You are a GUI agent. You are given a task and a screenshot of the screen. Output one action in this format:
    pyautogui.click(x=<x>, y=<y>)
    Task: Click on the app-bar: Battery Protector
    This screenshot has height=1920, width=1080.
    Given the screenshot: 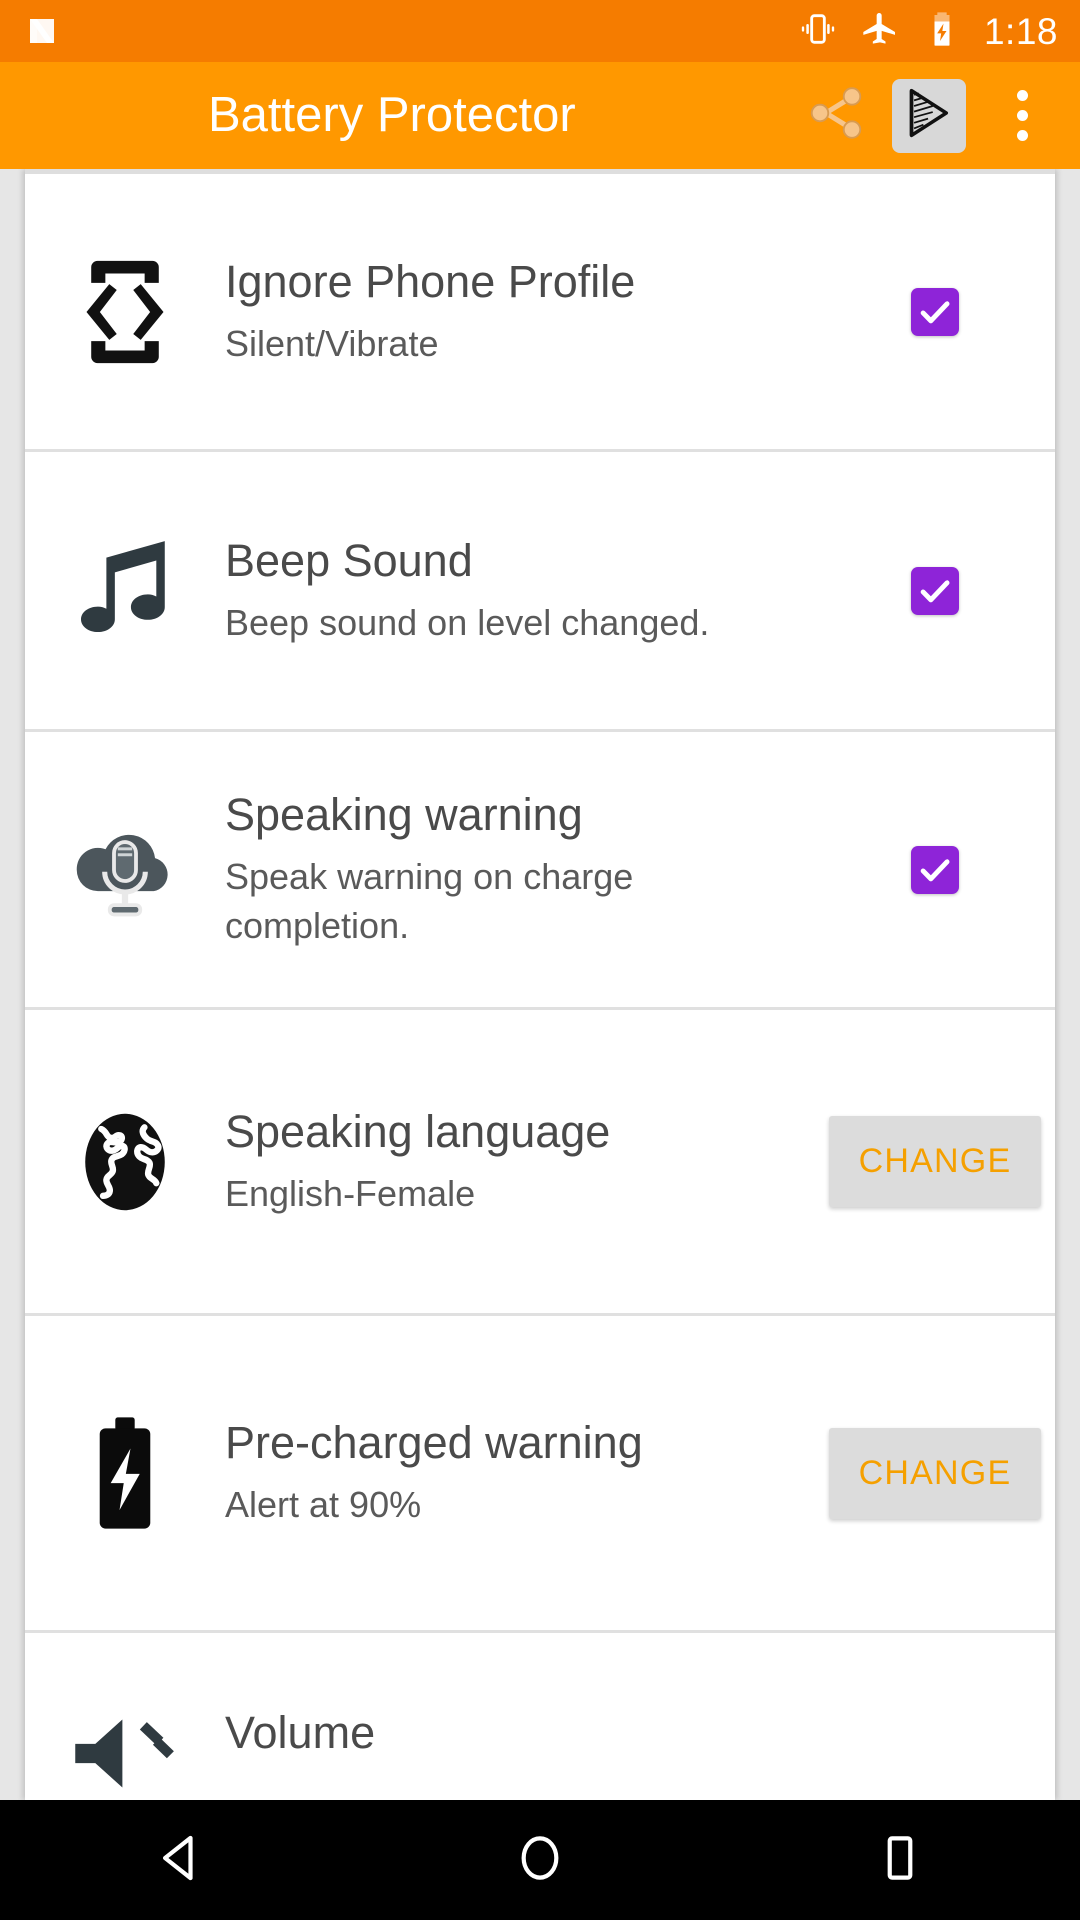 What is the action you would take?
    pyautogui.click(x=540, y=115)
    